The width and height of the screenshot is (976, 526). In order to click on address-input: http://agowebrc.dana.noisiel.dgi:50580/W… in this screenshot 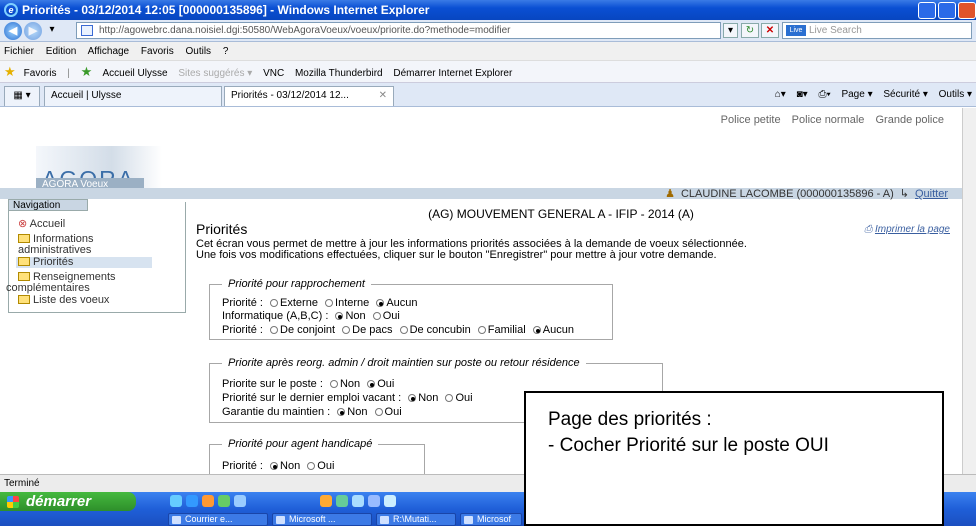, I will do `click(398, 30)`.